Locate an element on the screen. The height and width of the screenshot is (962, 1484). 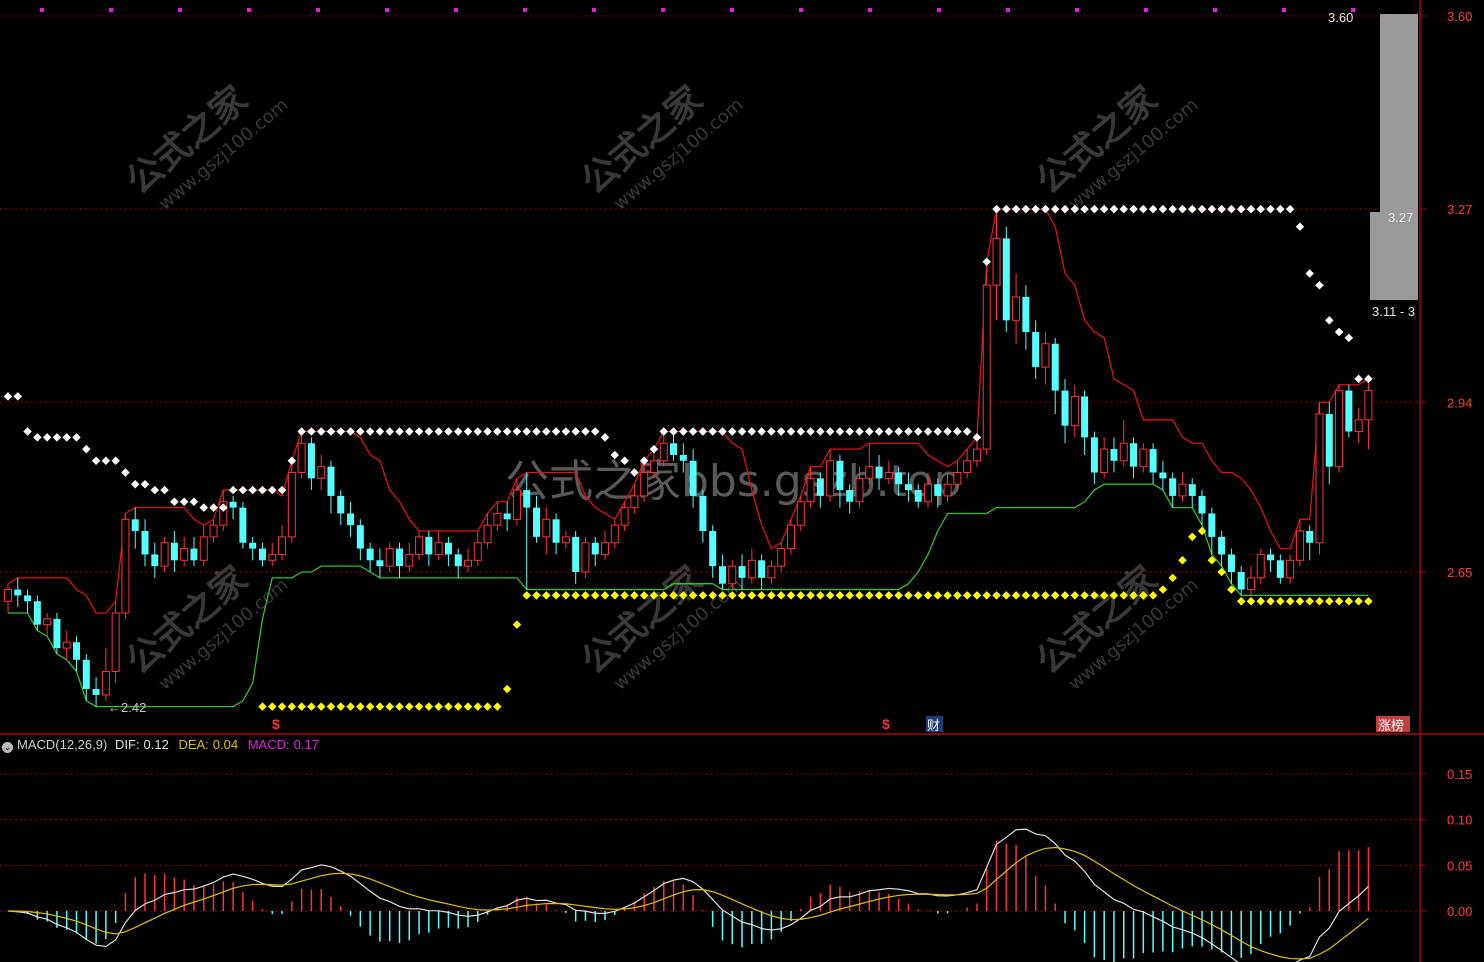
macd-name: MACD(12,26,9) is located at coordinates (62, 744).